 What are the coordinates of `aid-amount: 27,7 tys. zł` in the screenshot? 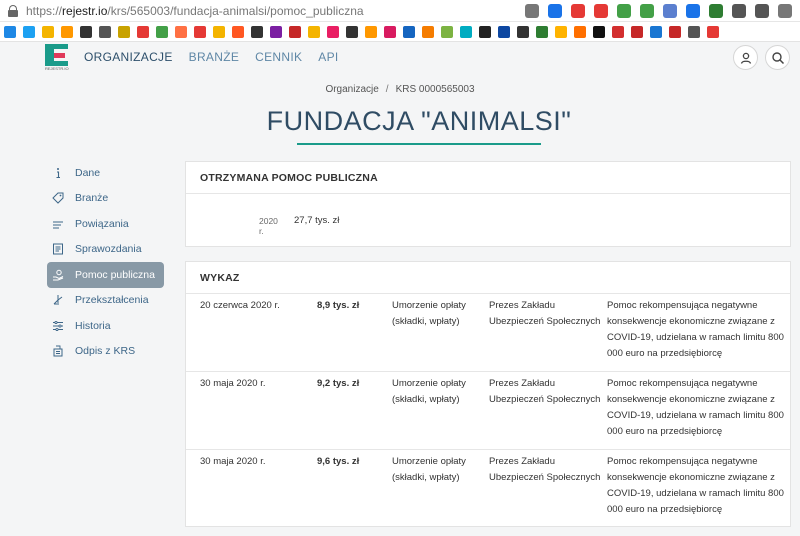 It's located at (317, 220).